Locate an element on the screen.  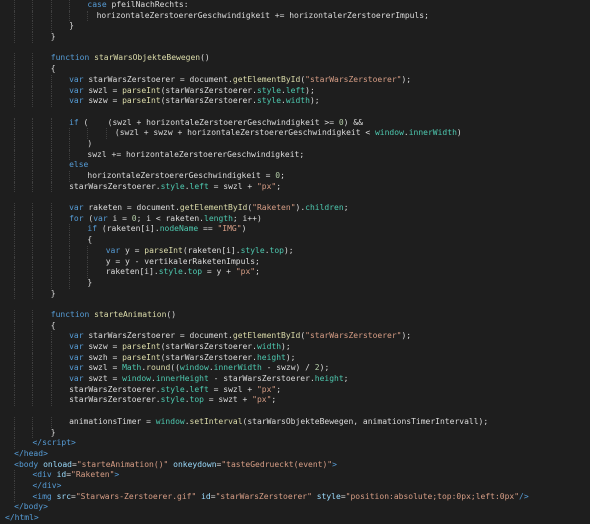
code-line: </body> is located at coordinates (295, 507).